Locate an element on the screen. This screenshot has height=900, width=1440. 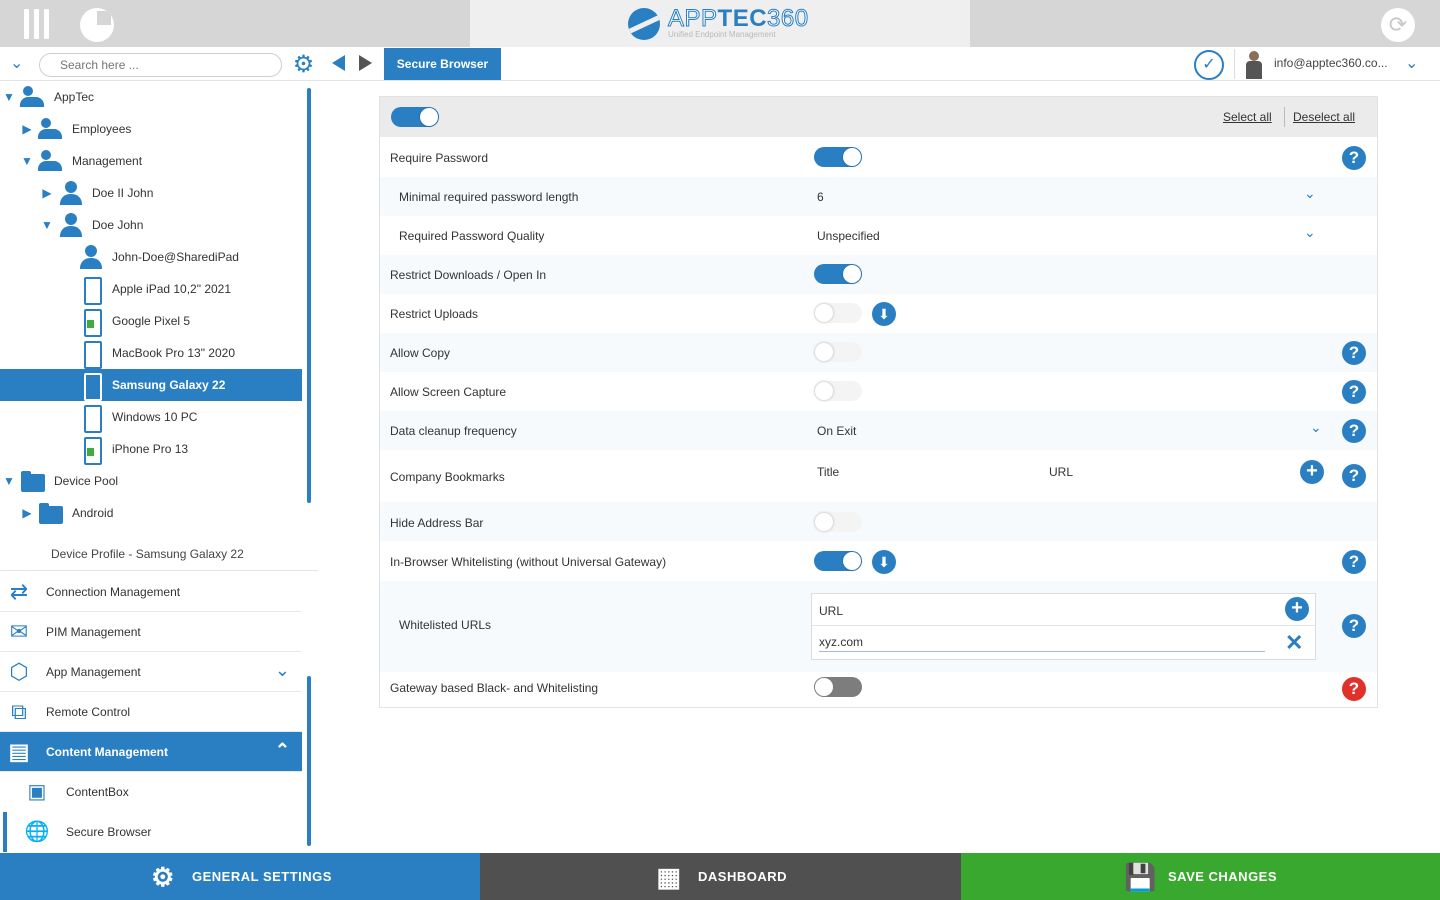
tree-item-label: Employees is located at coordinates (102, 129).